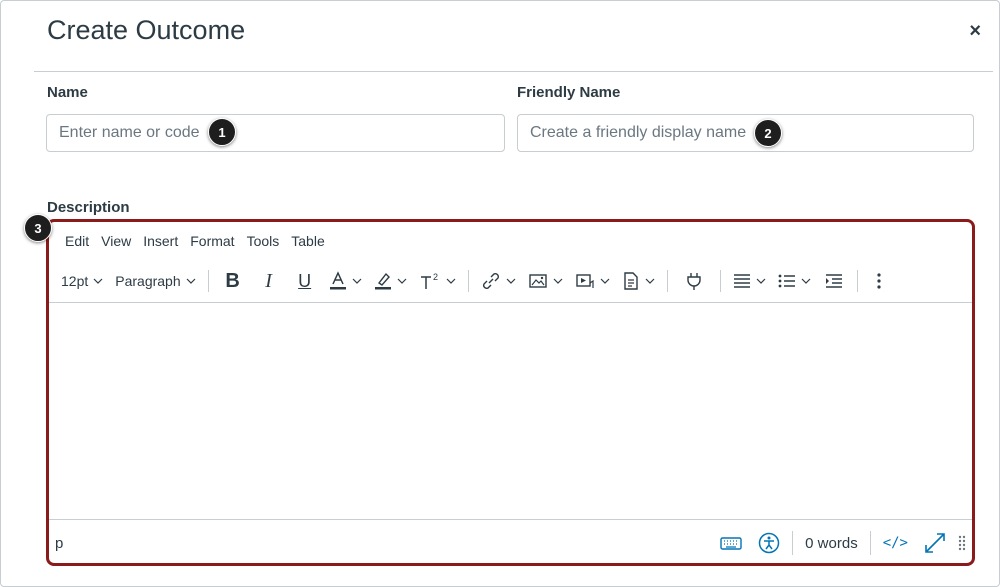 This screenshot has width=1000, height=587. Describe the element at coordinates (429, 280) in the screenshot. I see `superscript-icon: 2` at that location.